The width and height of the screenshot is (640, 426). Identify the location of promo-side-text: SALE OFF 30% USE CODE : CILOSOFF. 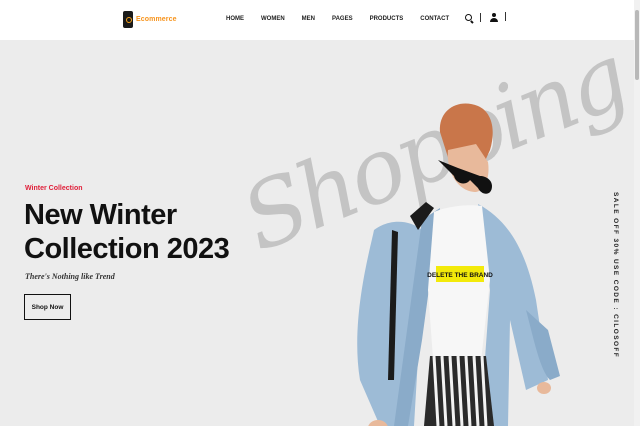
(615, 275).